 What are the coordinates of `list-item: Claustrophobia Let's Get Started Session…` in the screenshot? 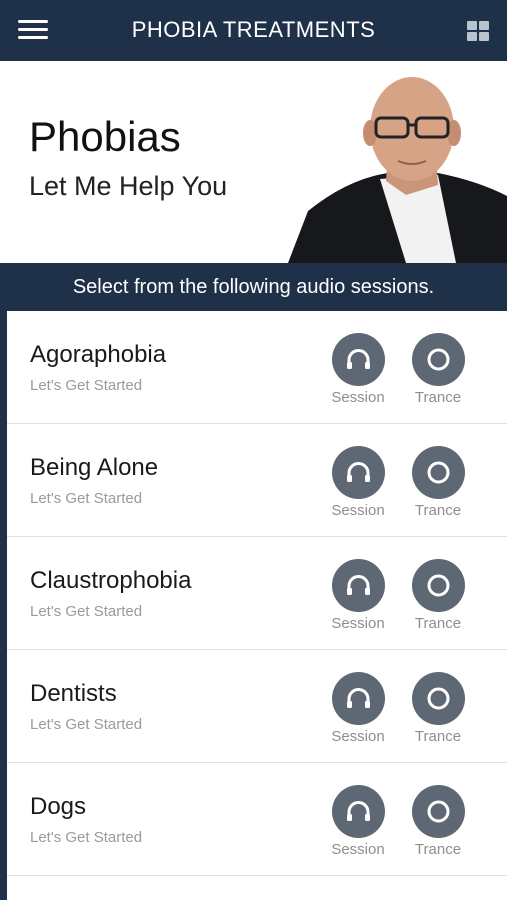 It's located at (257, 593).